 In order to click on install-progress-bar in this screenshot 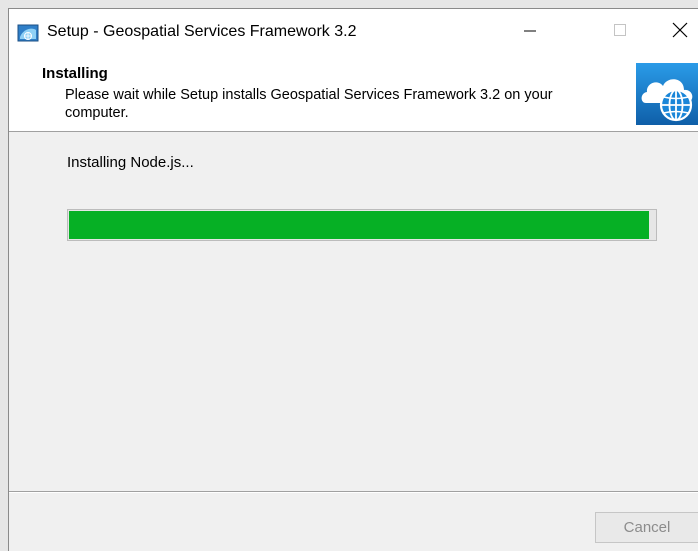, I will do `click(362, 225)`.